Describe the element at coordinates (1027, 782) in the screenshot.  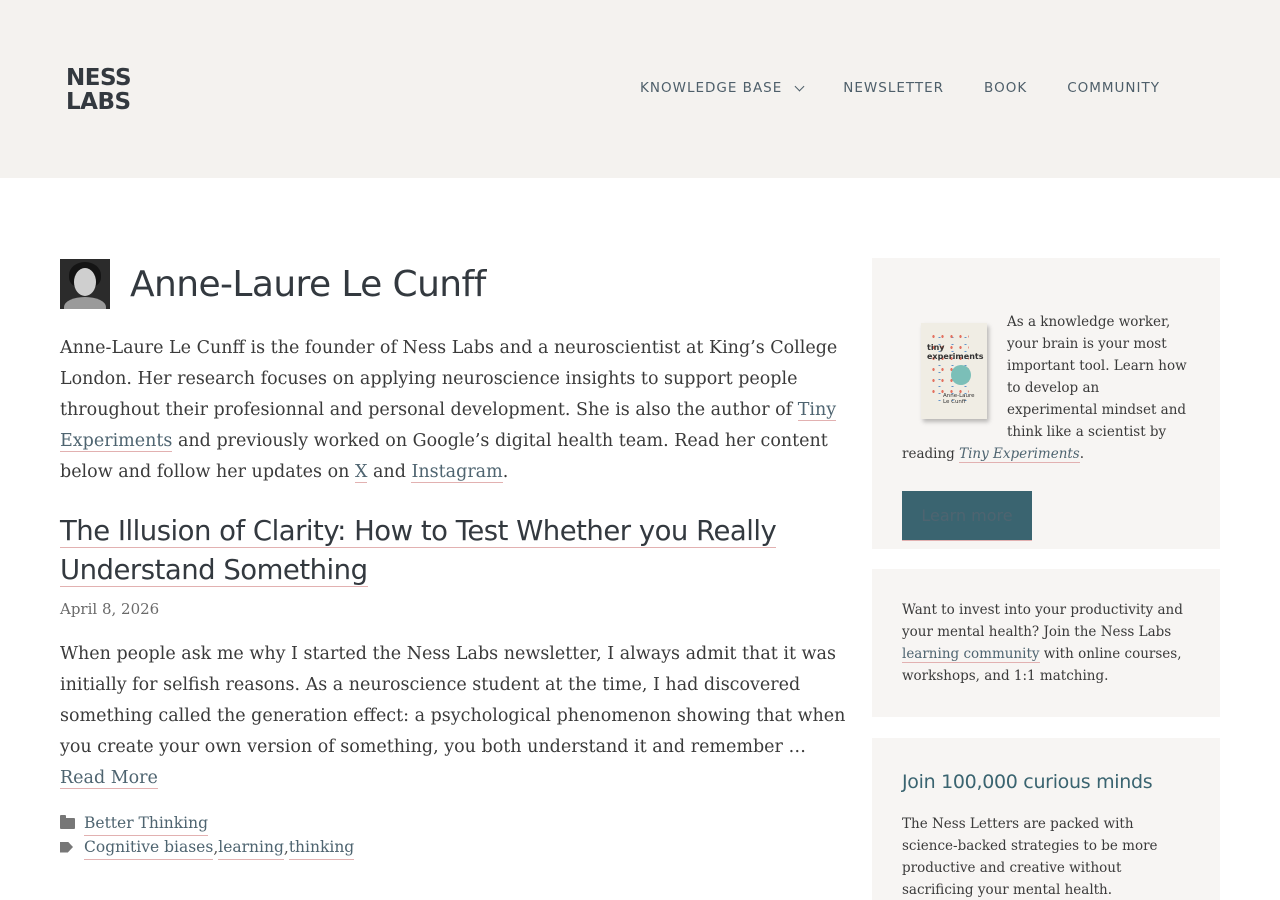
I see `newsletter-heading: Join 100,000 curious minds` at that location.